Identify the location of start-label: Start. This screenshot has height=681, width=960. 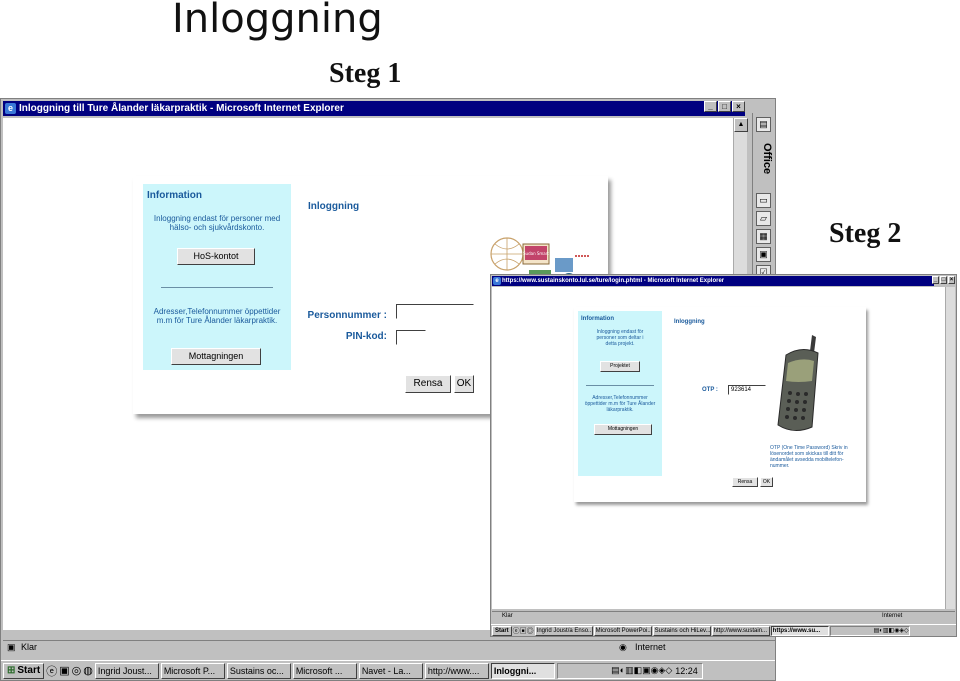
(29, 670).